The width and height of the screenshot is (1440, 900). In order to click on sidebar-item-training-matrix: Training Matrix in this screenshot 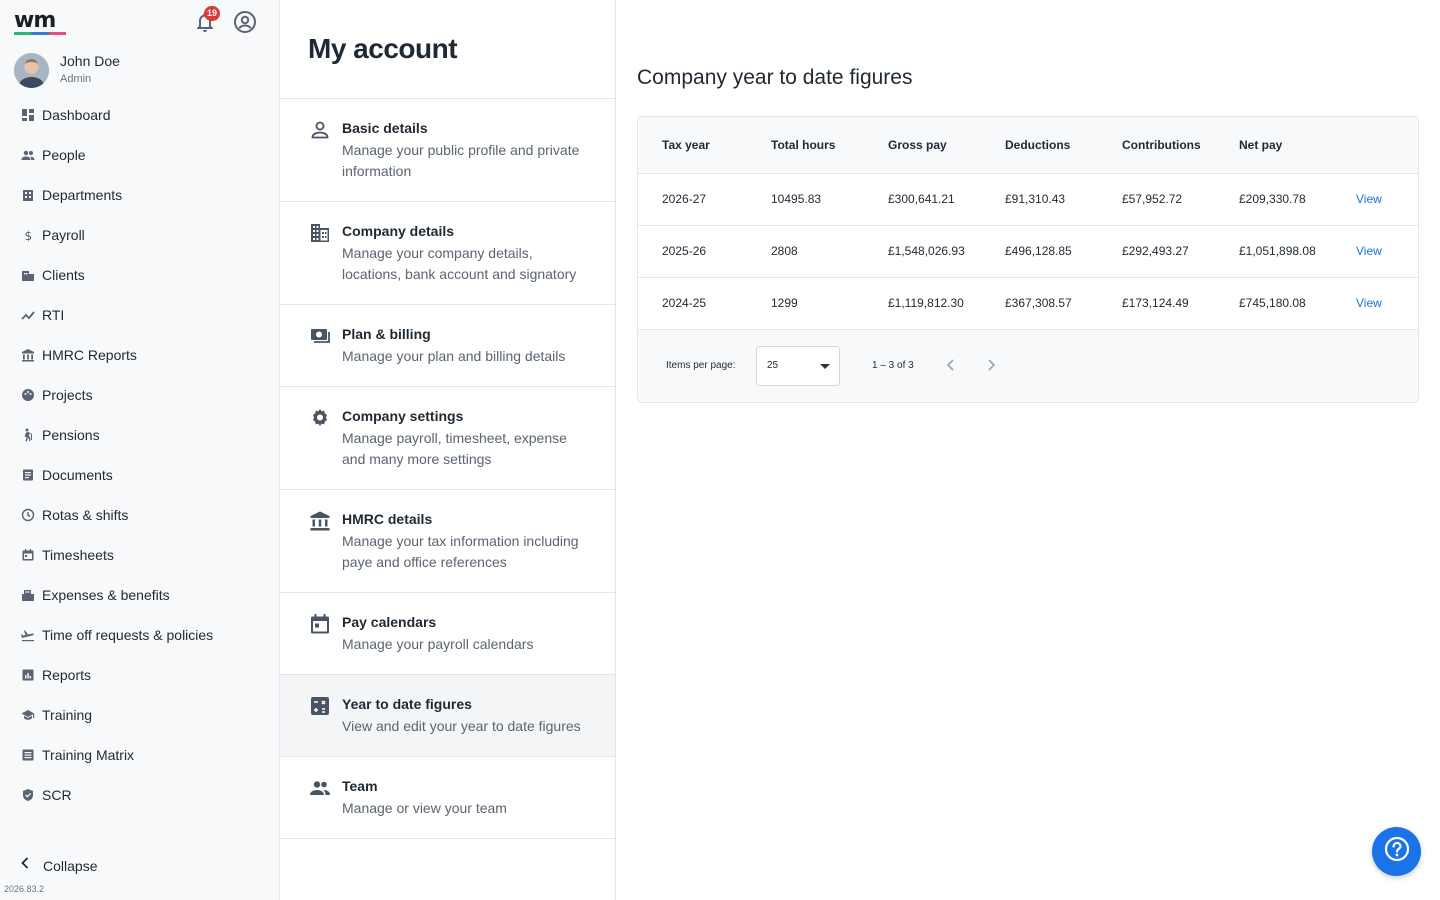, I will do `click(139, 755)`.